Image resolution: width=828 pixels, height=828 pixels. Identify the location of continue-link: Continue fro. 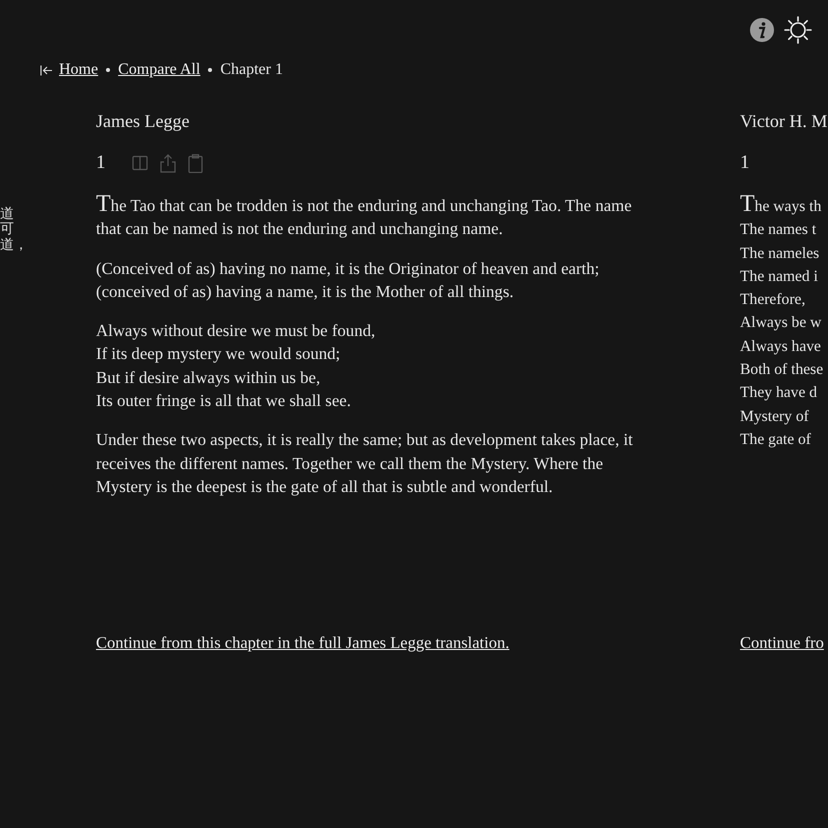
(784, 643).